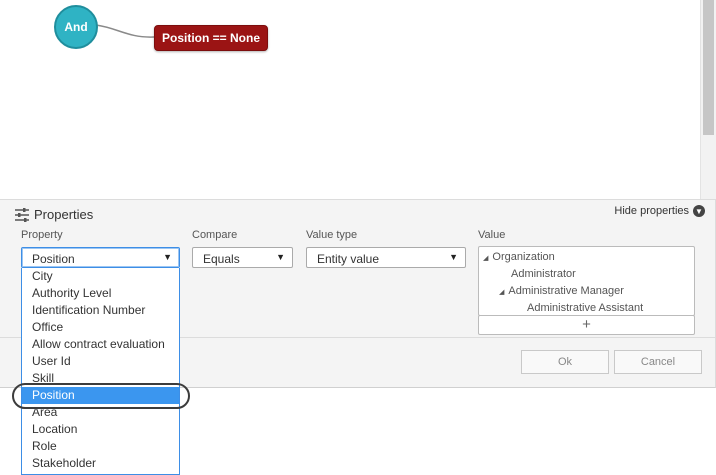  What do you see at coordinates (332, 235) in the screenshot?
I see `value-type-label: Value type` at bounding box center [332, 235].